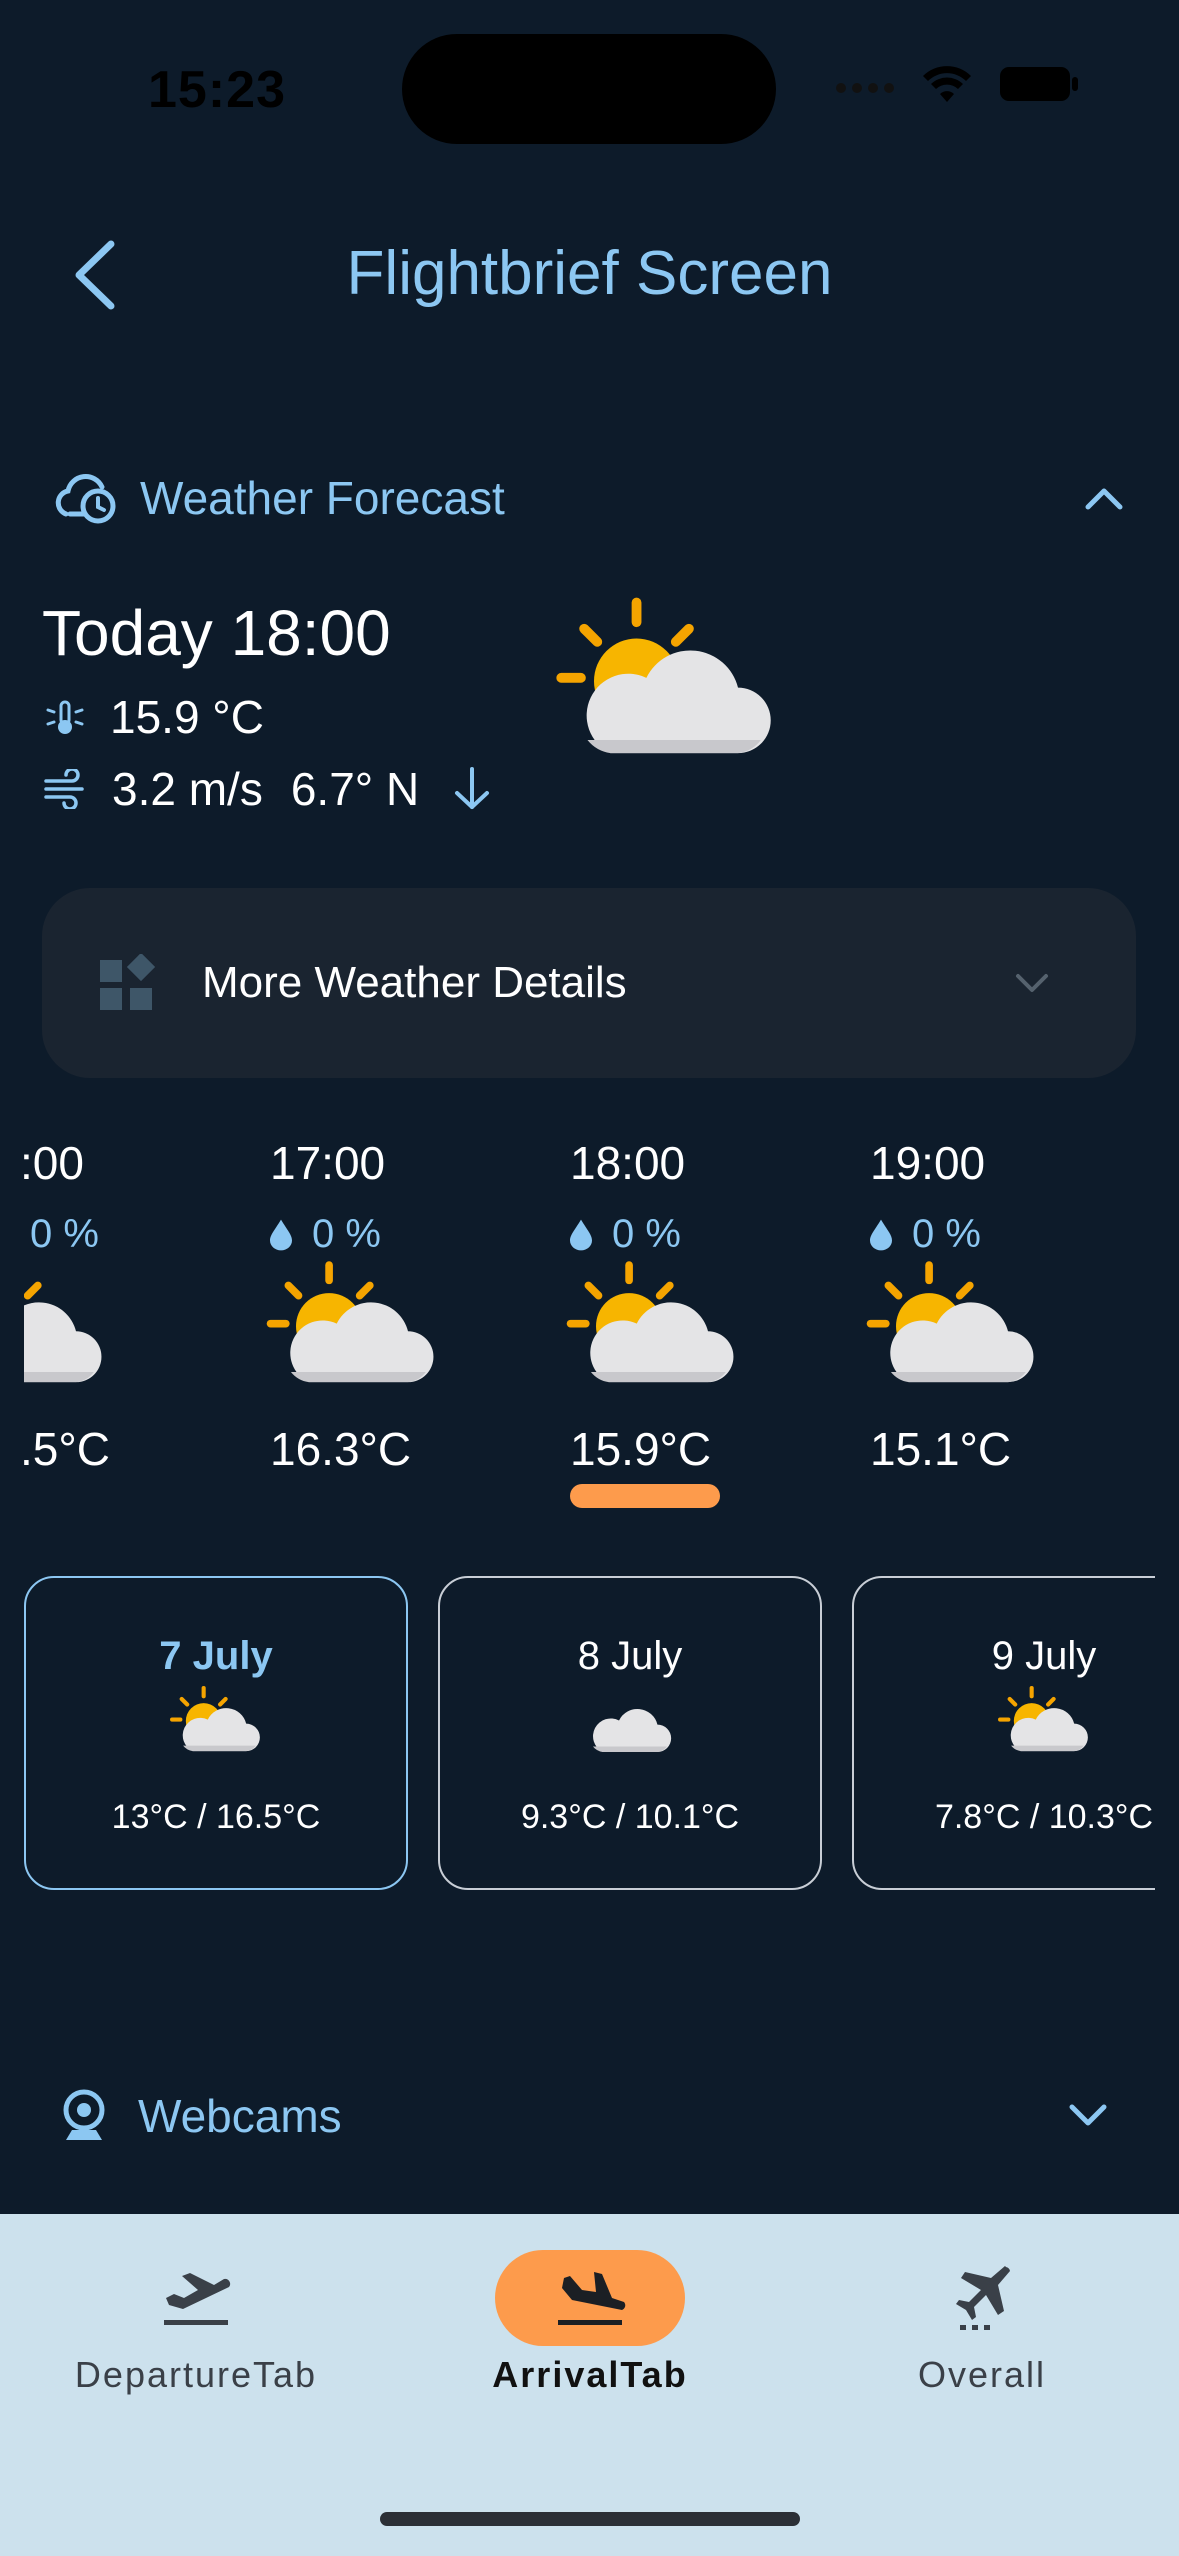 The height and width of the screenshot is (2556, 1179). Describe the element at coordinates (645, 1496) in the screenshot. I see `selected-hour-indicator` at that location.